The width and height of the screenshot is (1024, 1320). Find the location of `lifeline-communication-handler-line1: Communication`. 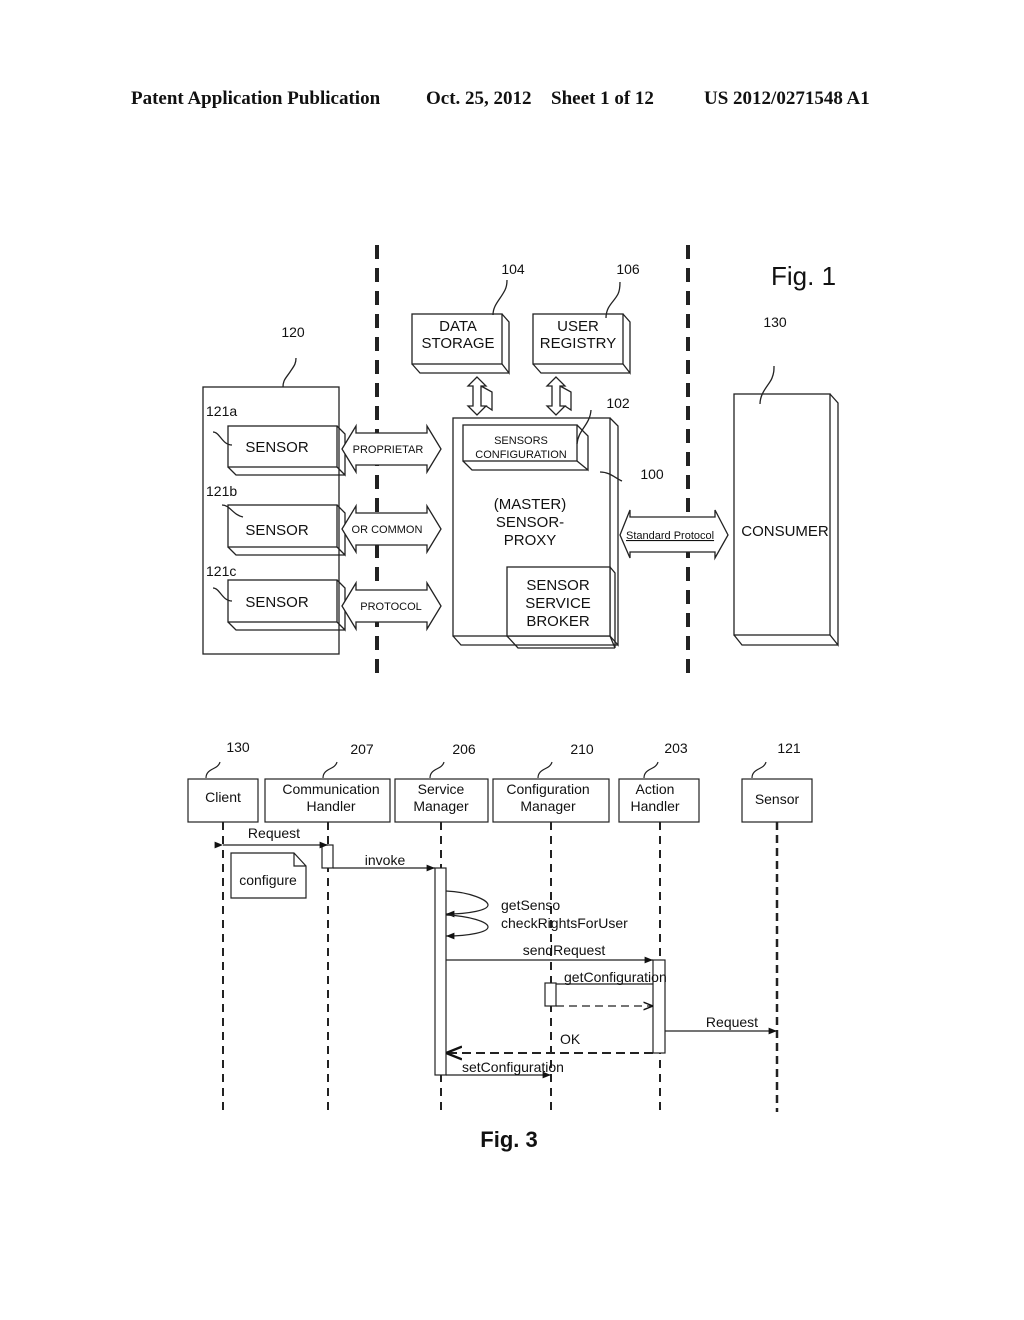

lifeline-communication-handler-line1: Communication is located at coordinates (330, 789).